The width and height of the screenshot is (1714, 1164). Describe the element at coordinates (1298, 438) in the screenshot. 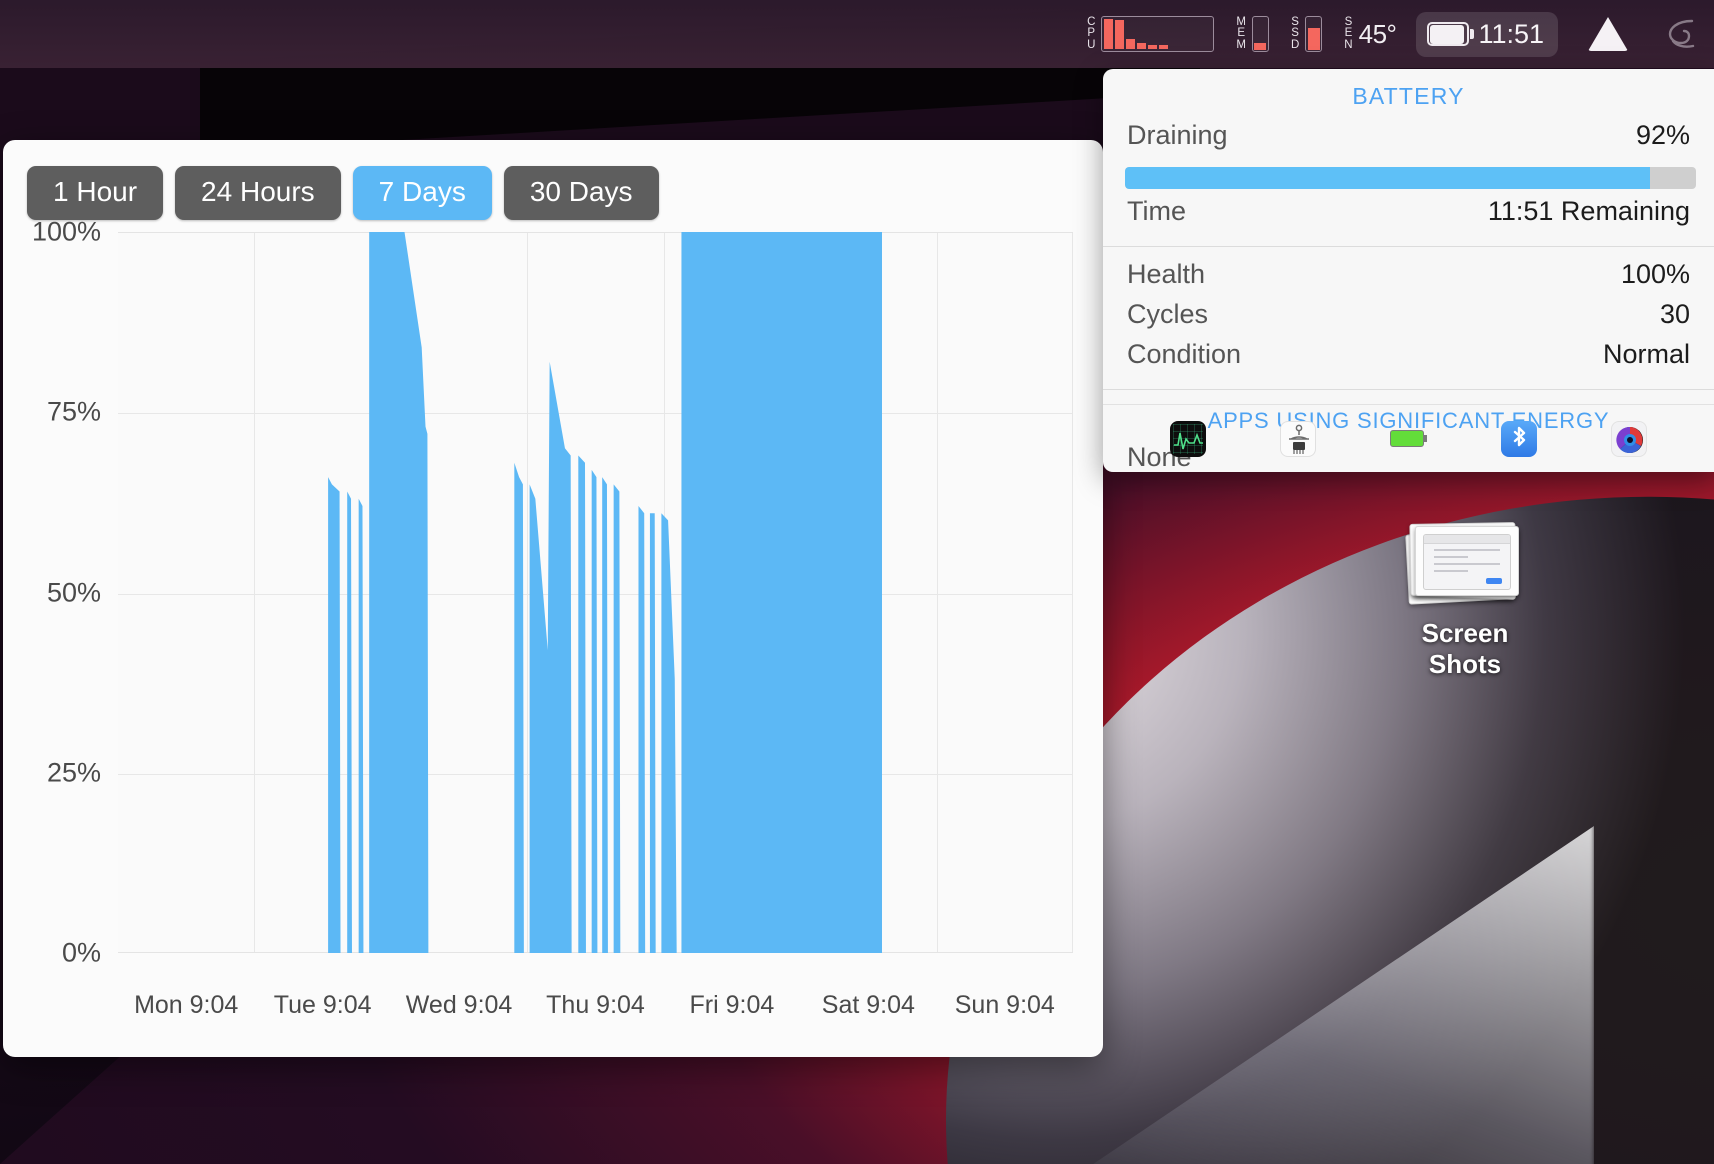

I see `hardware-monitor-icon` at that location.